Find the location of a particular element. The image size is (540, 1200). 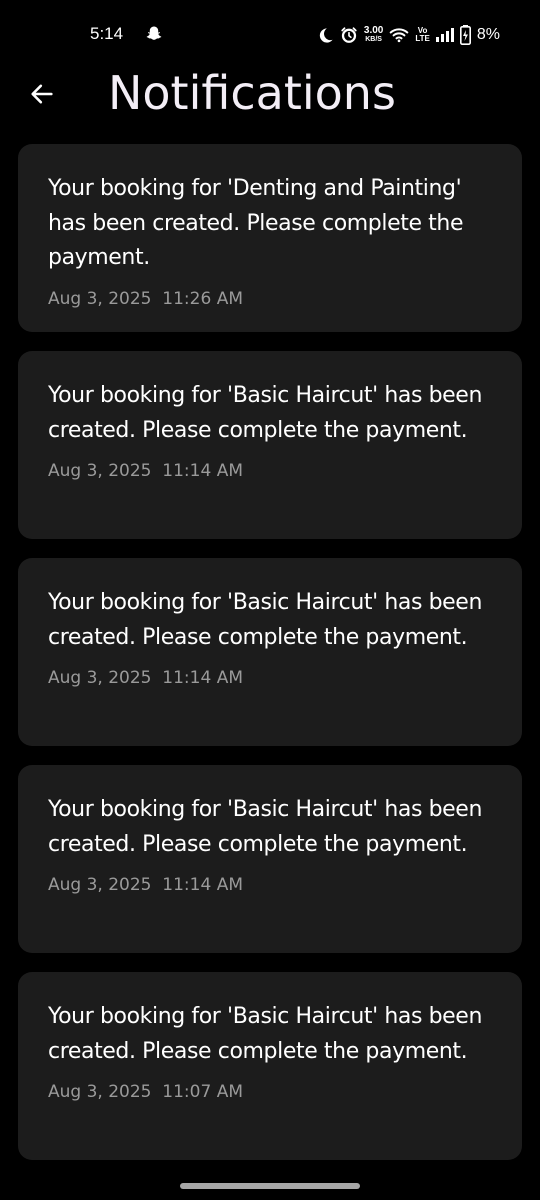

gesture-navigation-bar is located at coordinates (270, 1186).